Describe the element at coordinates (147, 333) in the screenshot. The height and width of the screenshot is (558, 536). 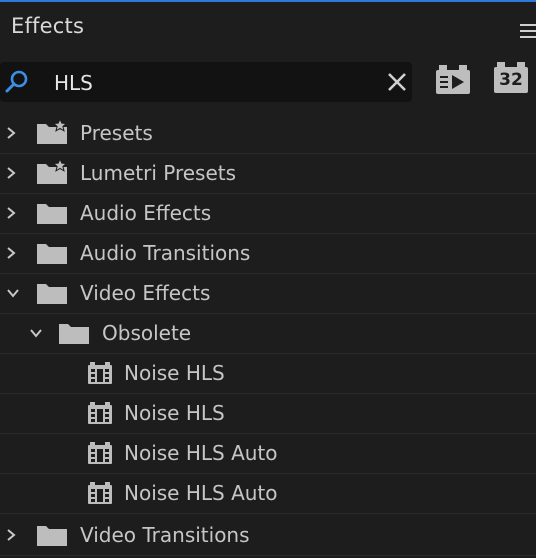
I see `tree-item-label: Obsolete` at that location.